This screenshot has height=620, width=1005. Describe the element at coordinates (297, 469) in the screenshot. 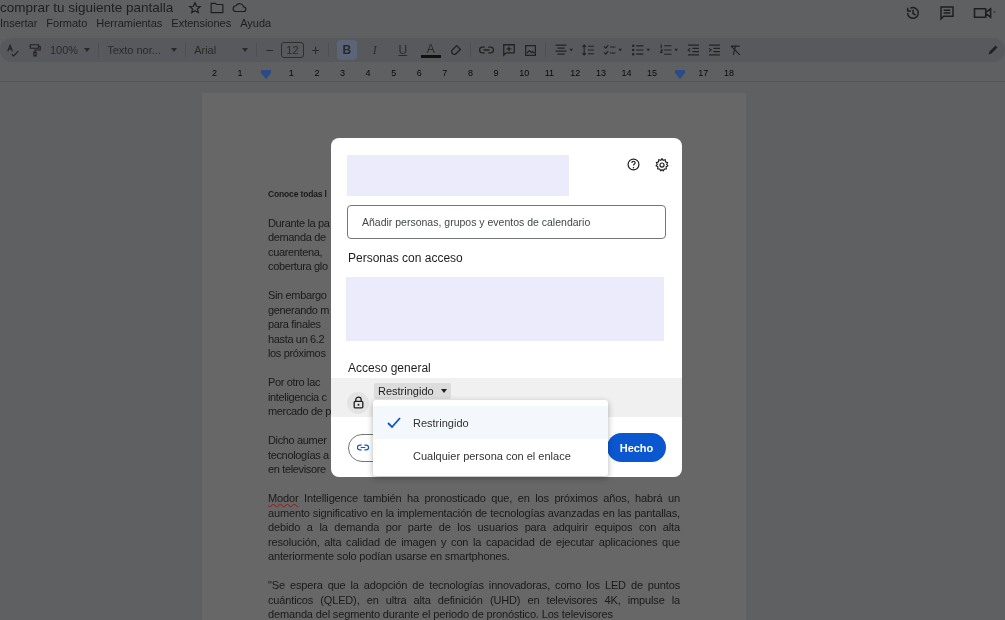

I see `text-fragment: en televisore` at that location.